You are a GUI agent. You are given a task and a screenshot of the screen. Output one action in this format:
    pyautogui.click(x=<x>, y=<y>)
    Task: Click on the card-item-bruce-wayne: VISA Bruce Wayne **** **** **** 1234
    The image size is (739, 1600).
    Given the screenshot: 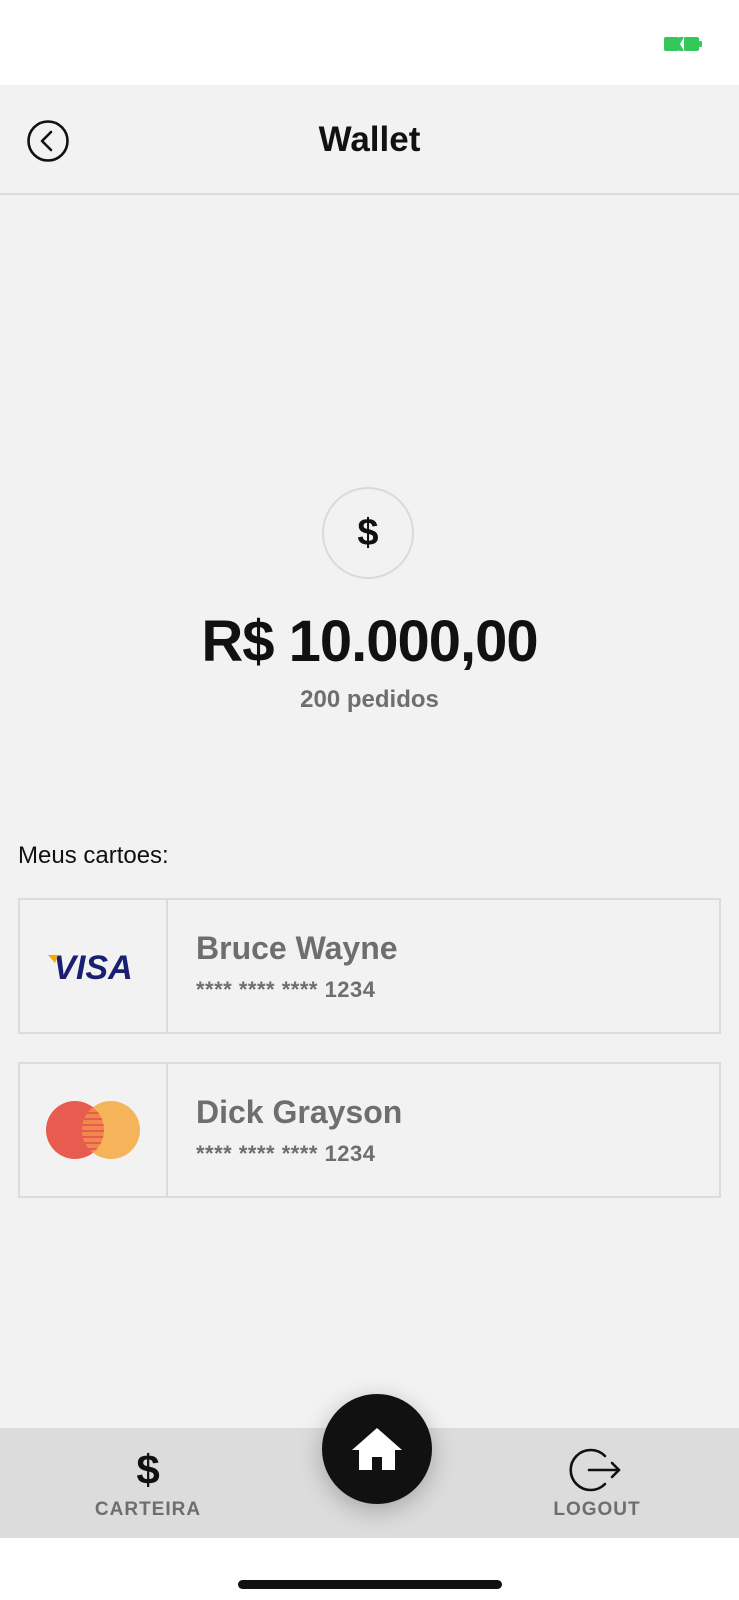 What is the action you would take?
    pyautogui.click(x=369, y=966)
    